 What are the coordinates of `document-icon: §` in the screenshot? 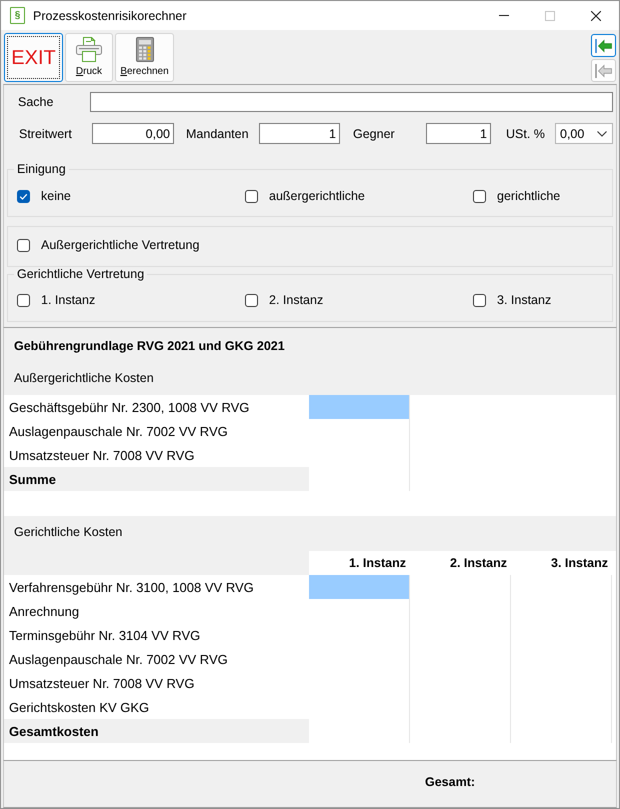 It's located at (17, 15).